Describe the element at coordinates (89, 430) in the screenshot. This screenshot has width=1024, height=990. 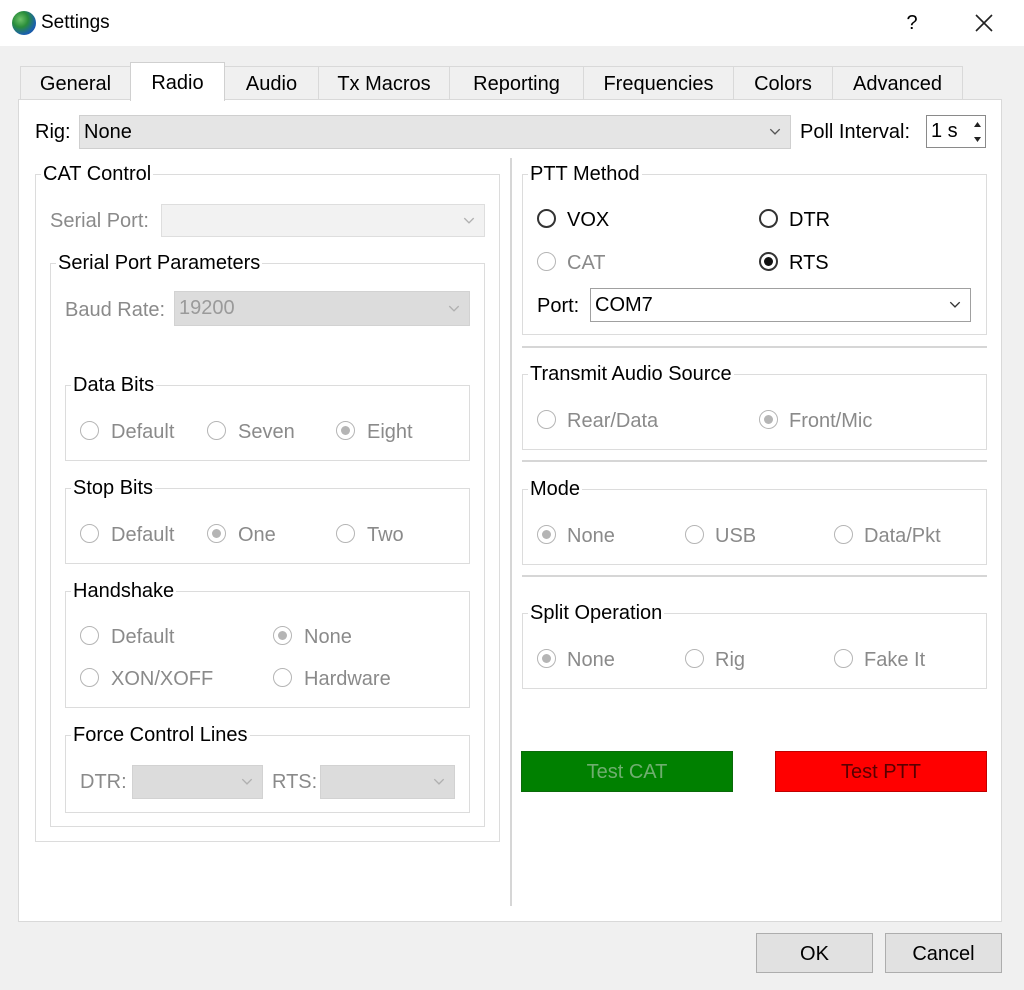
I see `data-bits-default-radio` at that location.